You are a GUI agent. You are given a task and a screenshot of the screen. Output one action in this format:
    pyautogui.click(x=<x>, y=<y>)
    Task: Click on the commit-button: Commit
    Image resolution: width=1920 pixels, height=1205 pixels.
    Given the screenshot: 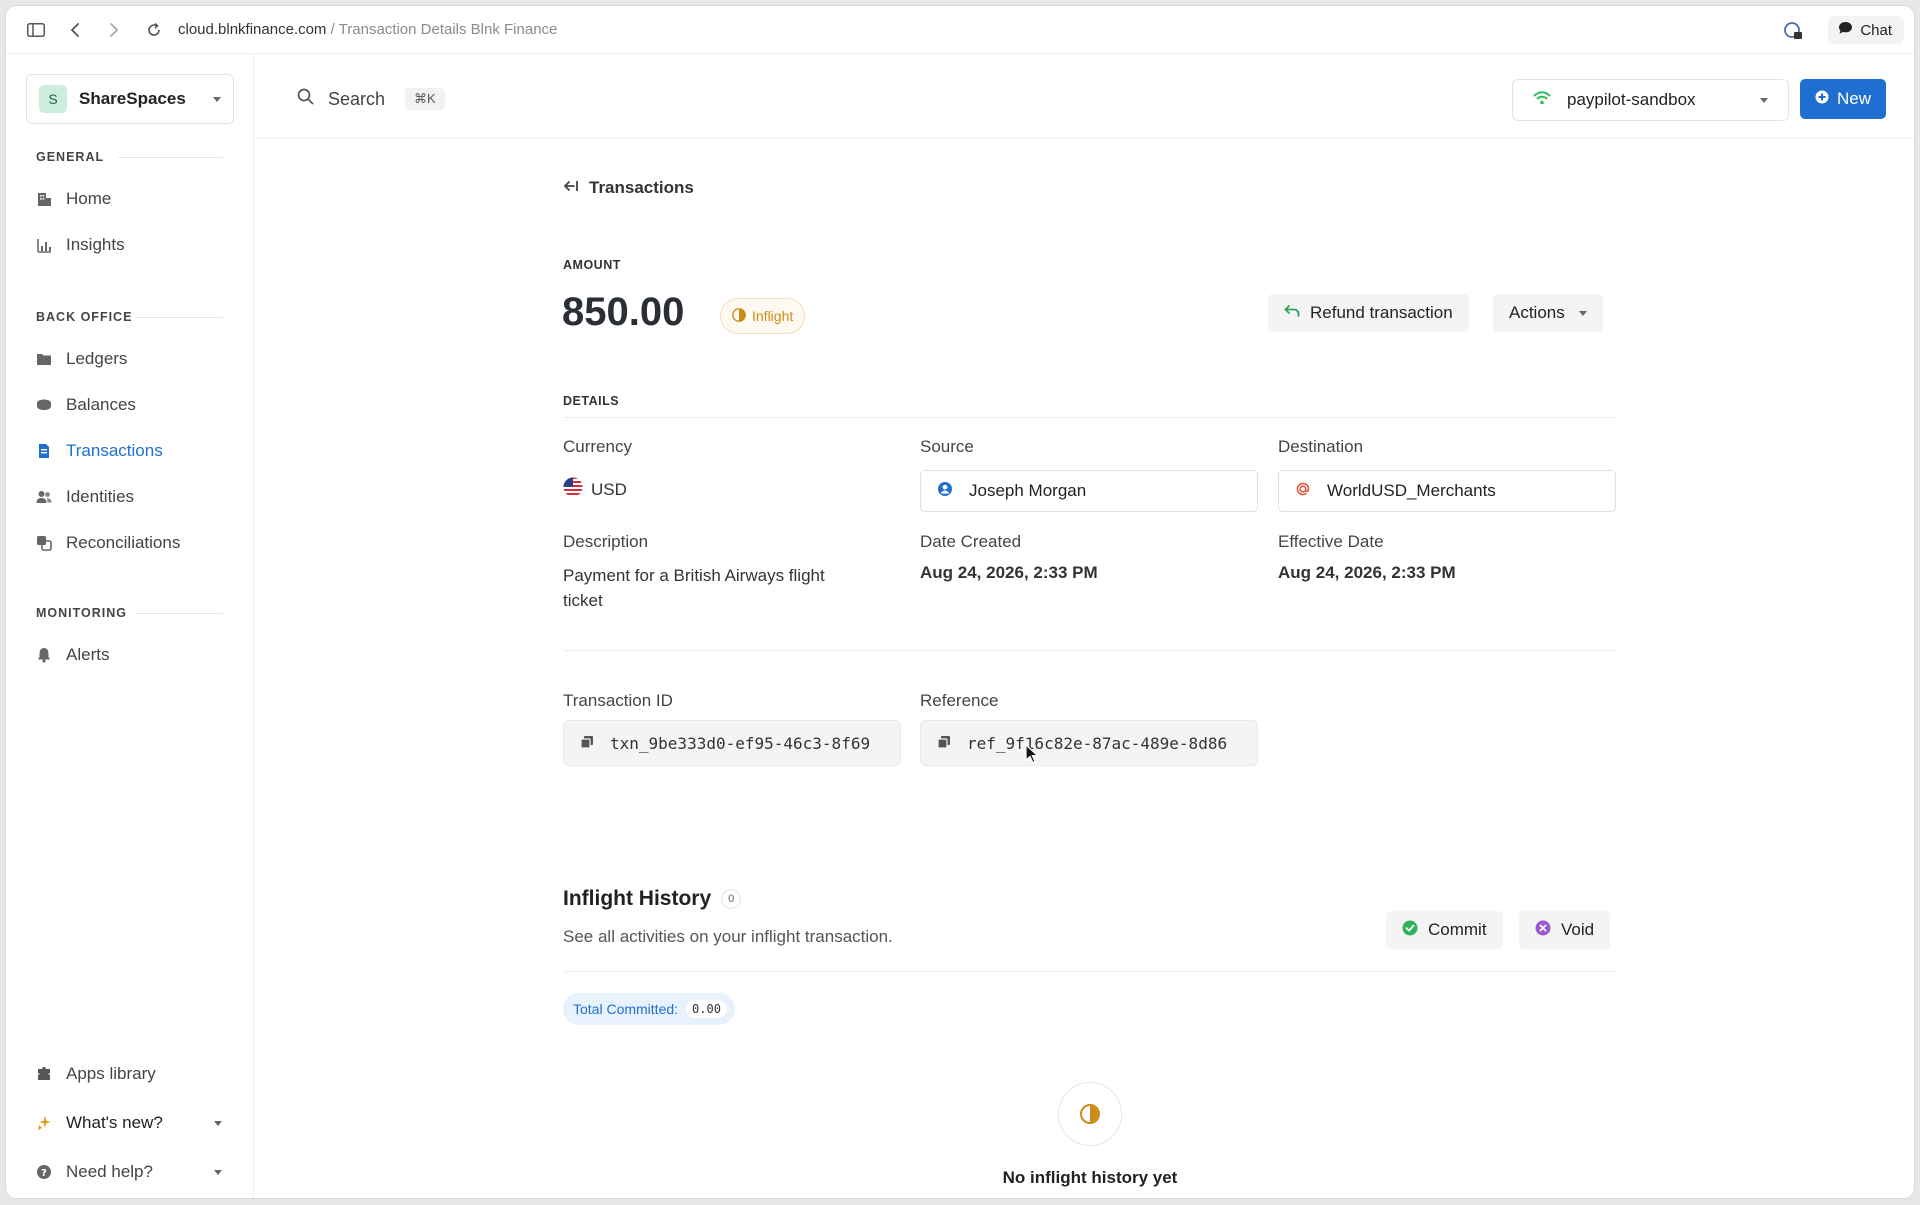 What is the action you would take?
    pyautogui.click(x=1444, y=930)
    